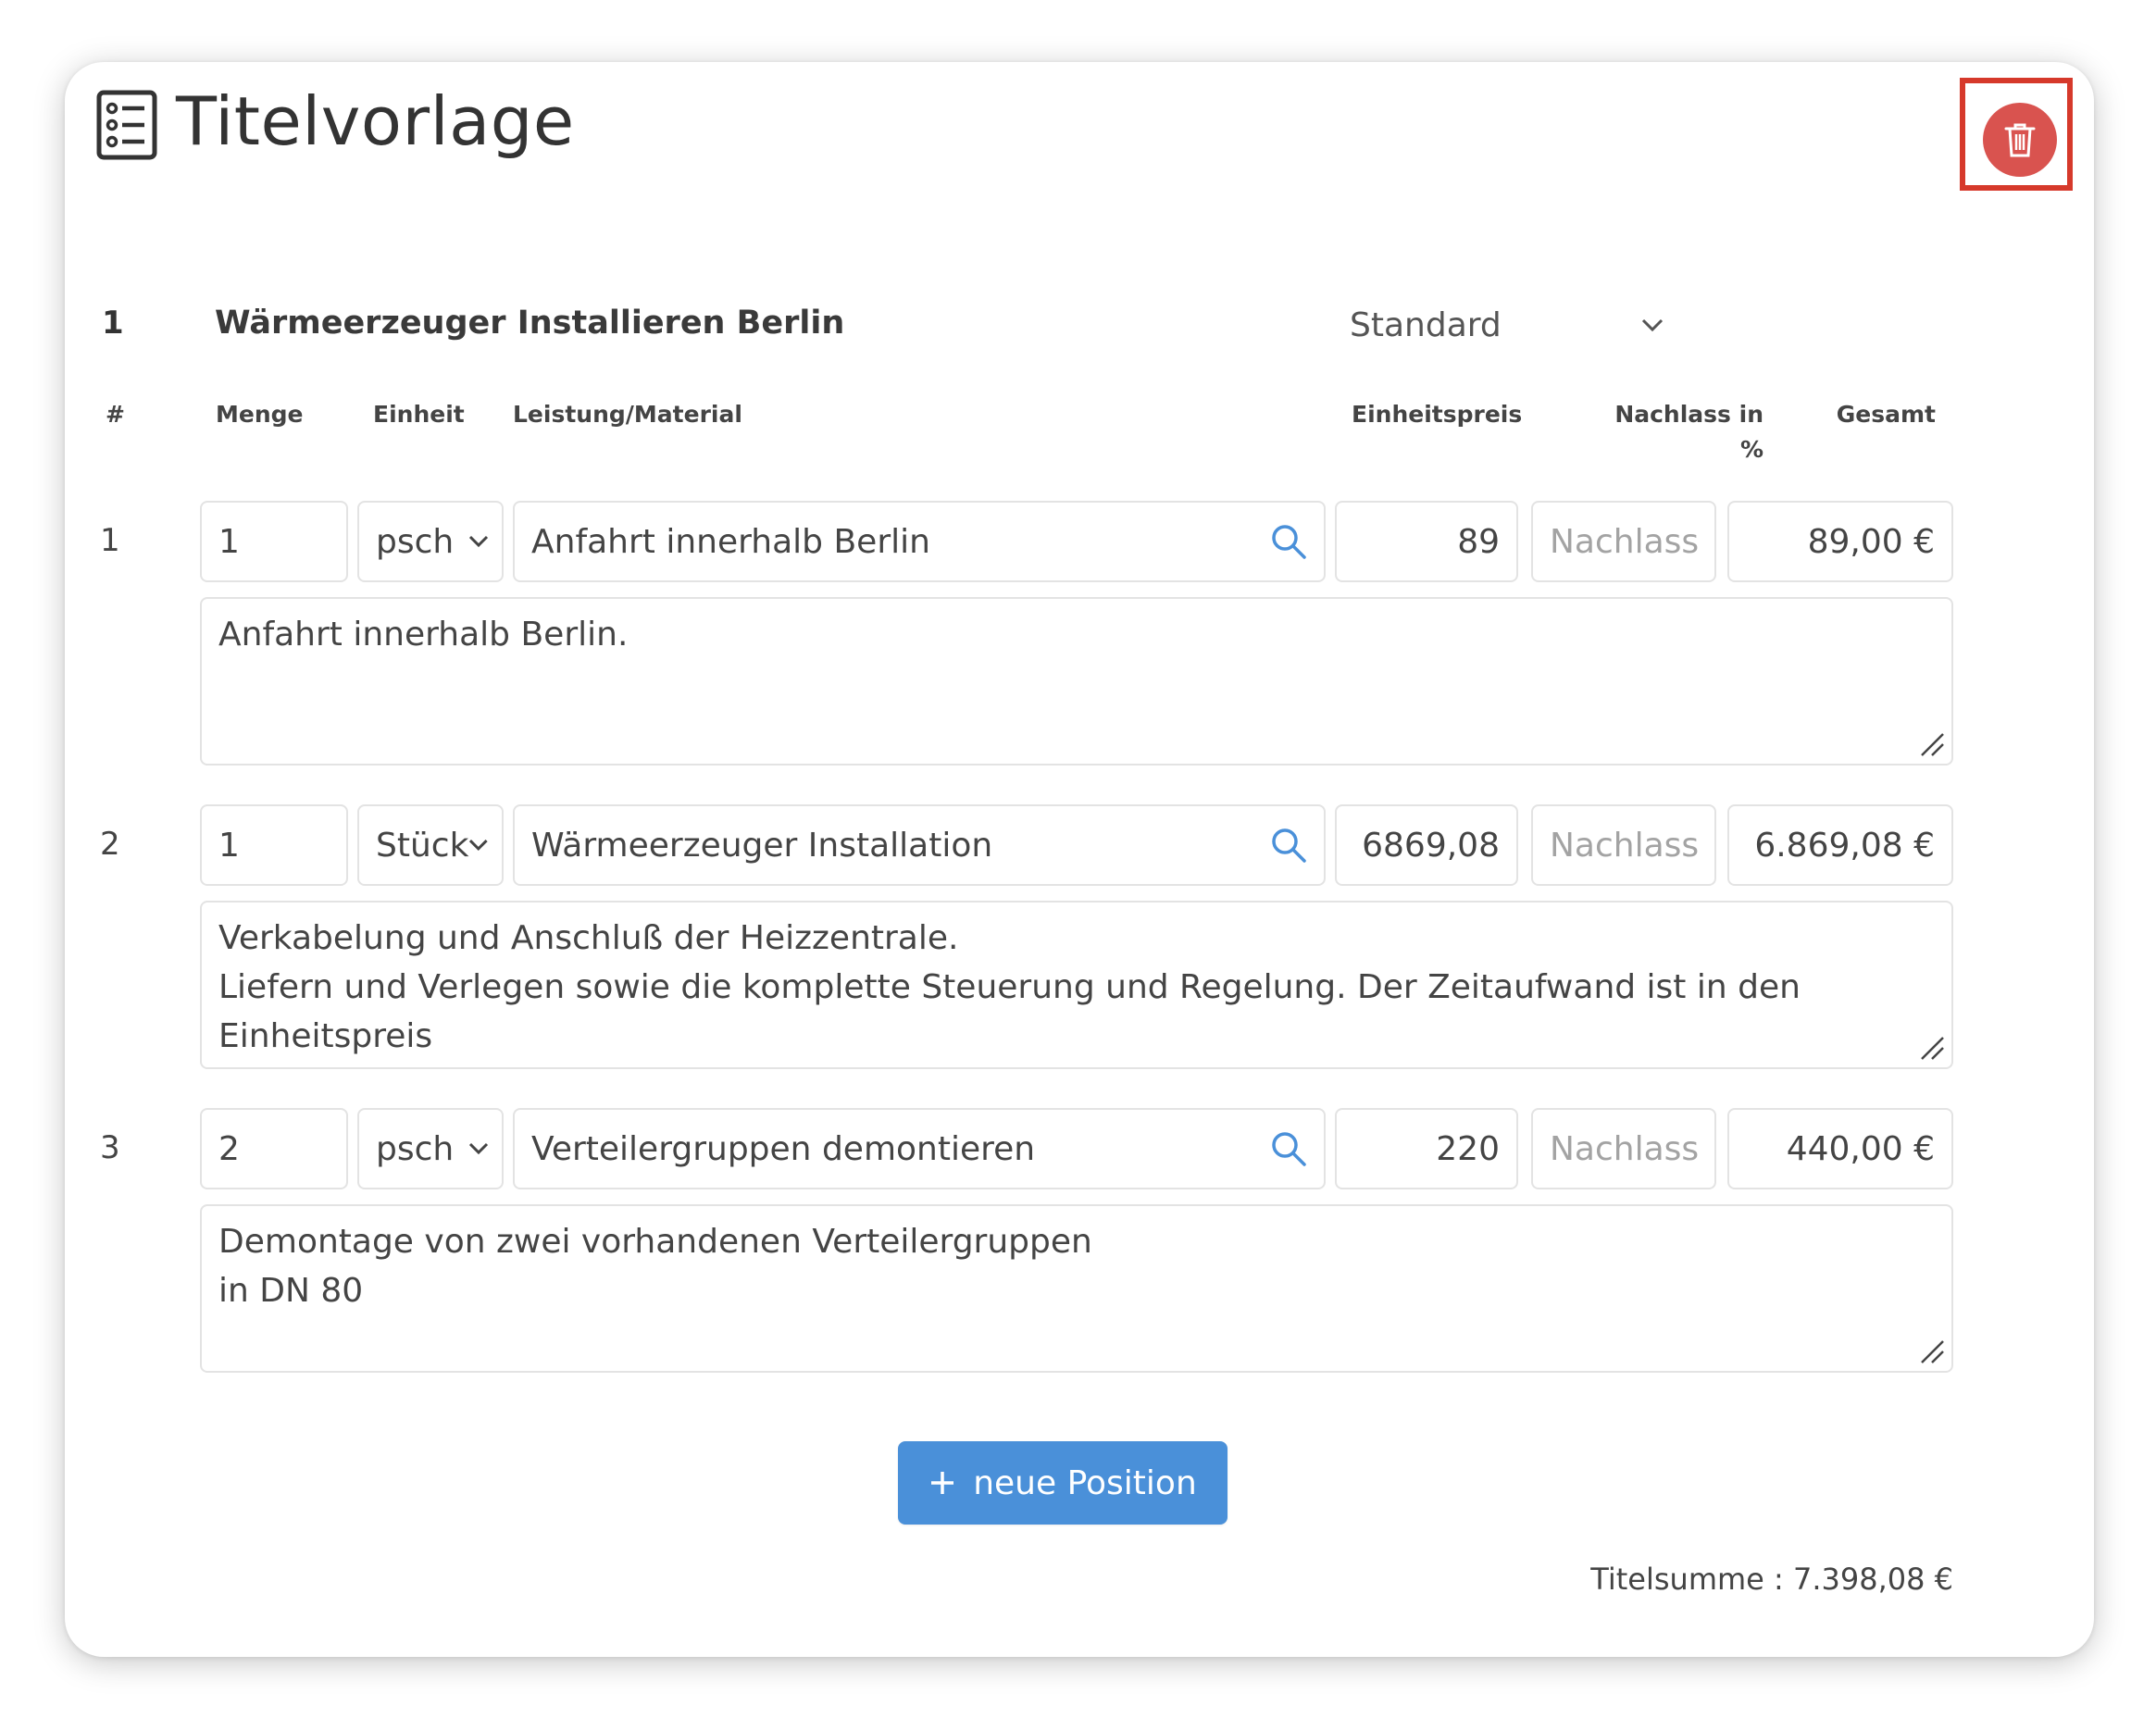  Describe the element at coordinates (1840, 541) in the screenshot. I see `total-price-field: 89,00 €` at that location.